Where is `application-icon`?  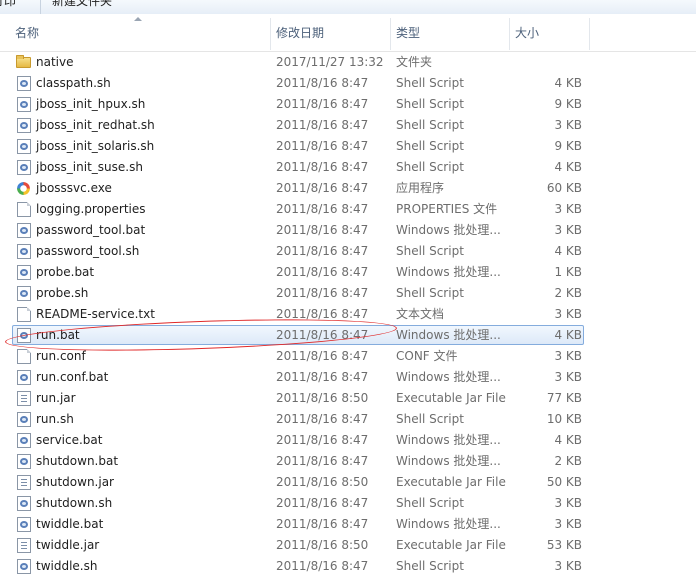 application-icon is located at coordinates (23, 188).